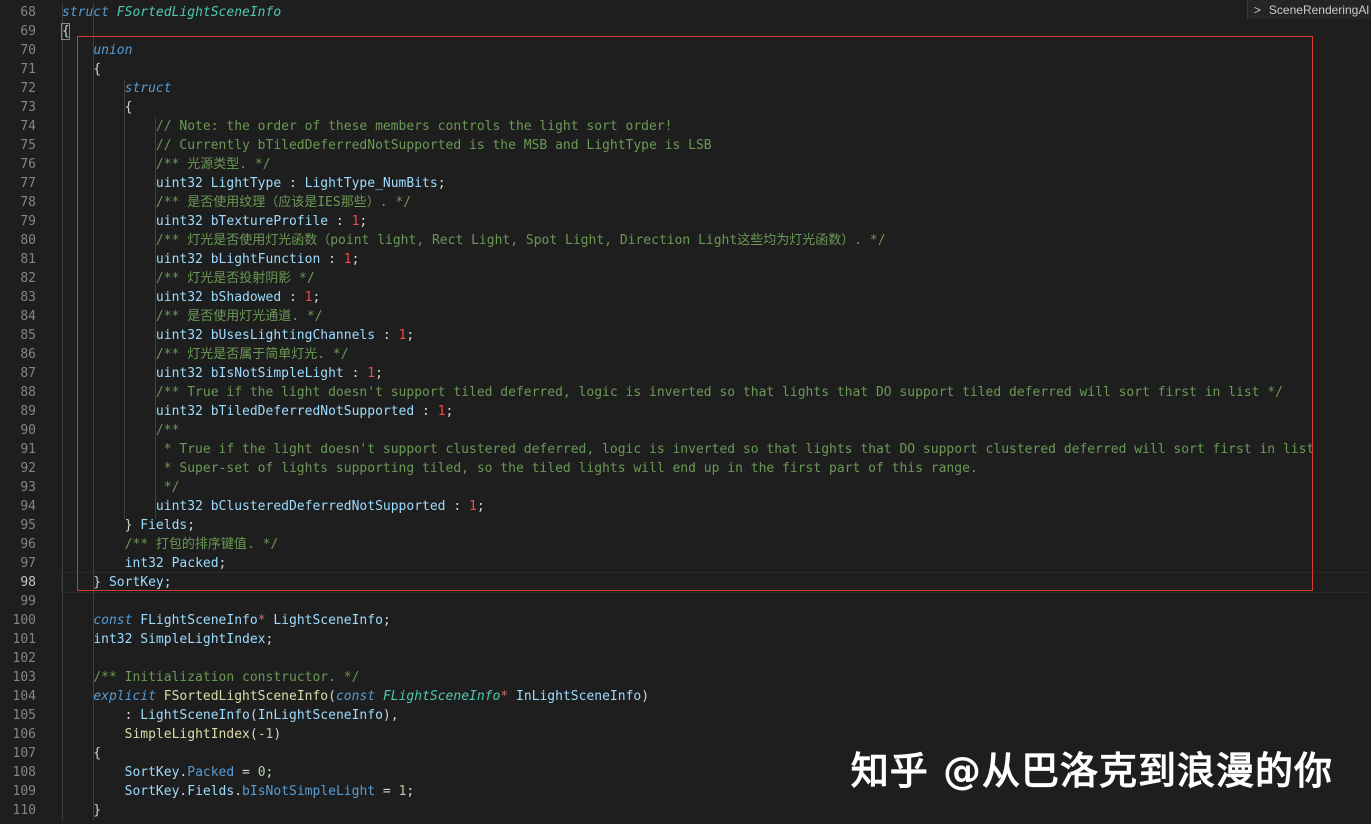 The image size is (1371, 824). What do you see at coordinates (124, 696) in the screenshot?
I see `code-token: explicit` at bounding box center [124, 696].